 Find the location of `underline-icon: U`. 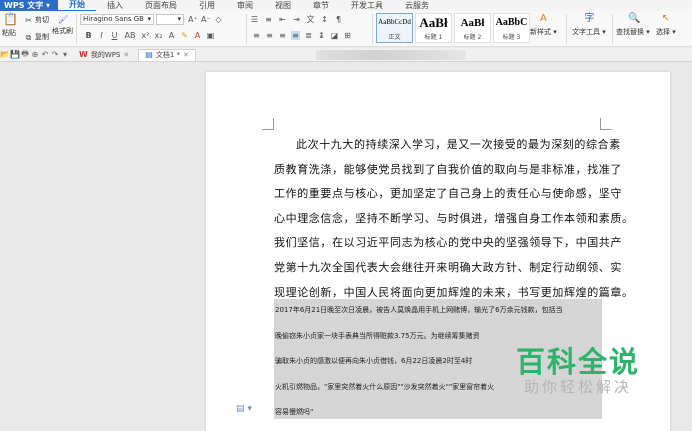

underline-icon: U is located at coordinates (114, 35).